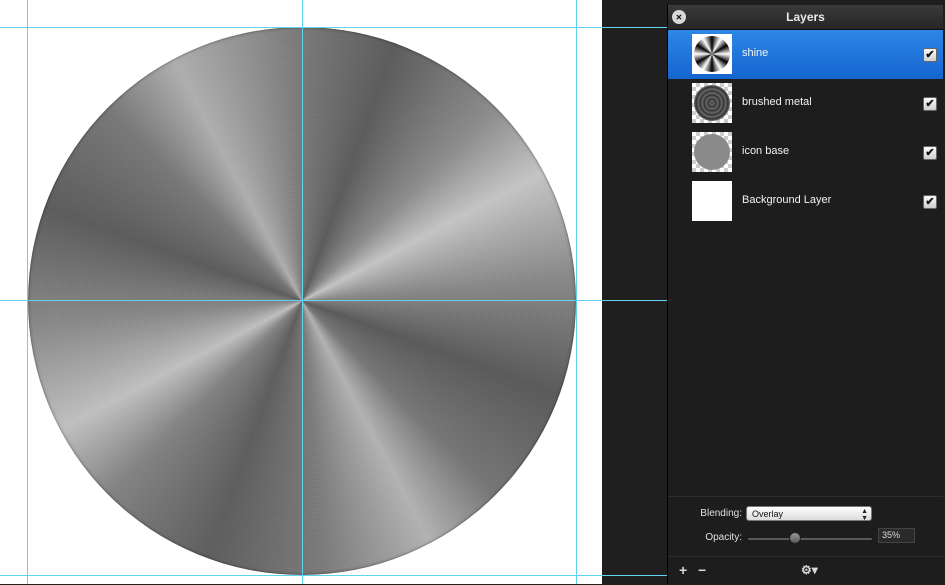 The image size is (945, 585). What do you see at coordinates (787, 200) in the screenshot?
I see `layer-name: Background Layer` at bounding box center [787, 200].